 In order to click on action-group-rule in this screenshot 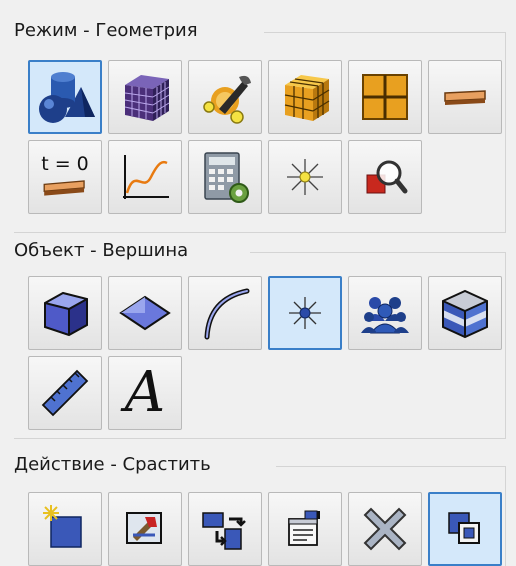, I will do `click(391, 466)`.